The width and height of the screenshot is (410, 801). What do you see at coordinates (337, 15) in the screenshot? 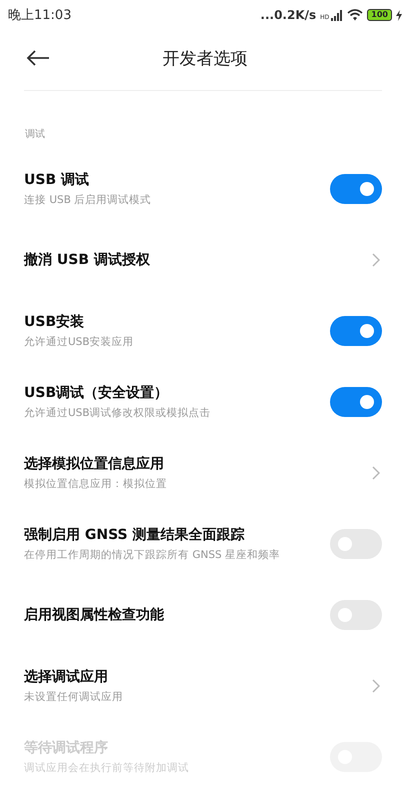
I see `signal-icon` at bounding box center [337, 15].